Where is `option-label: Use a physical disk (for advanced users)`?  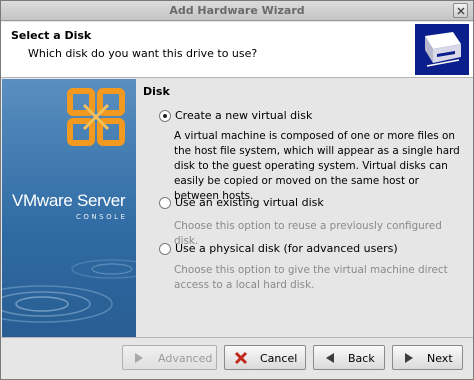 option-label: Use a physical disk (for advanced users) is located at coordinates (286, 248).